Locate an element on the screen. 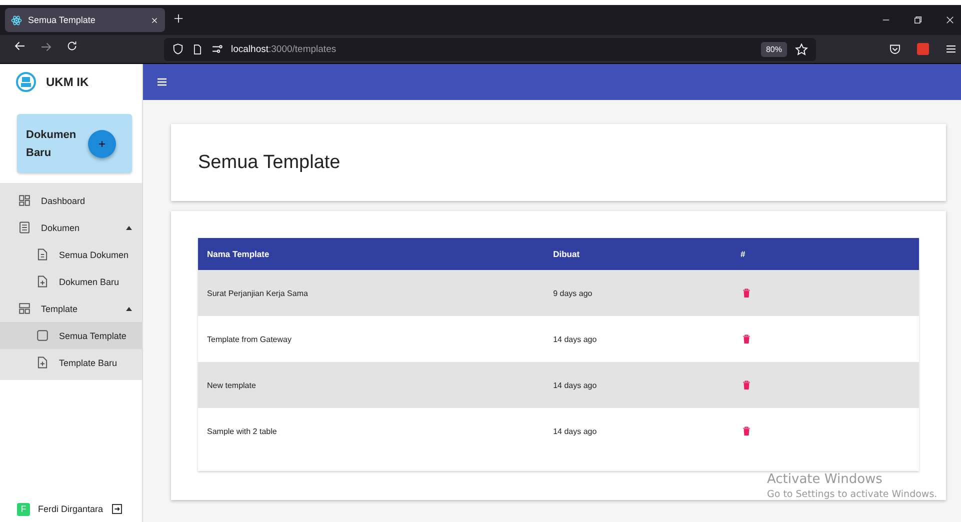 The width and height of the screenshot is (961, 522). table-cell: 9 days ago is located at coordinates (638, 293).